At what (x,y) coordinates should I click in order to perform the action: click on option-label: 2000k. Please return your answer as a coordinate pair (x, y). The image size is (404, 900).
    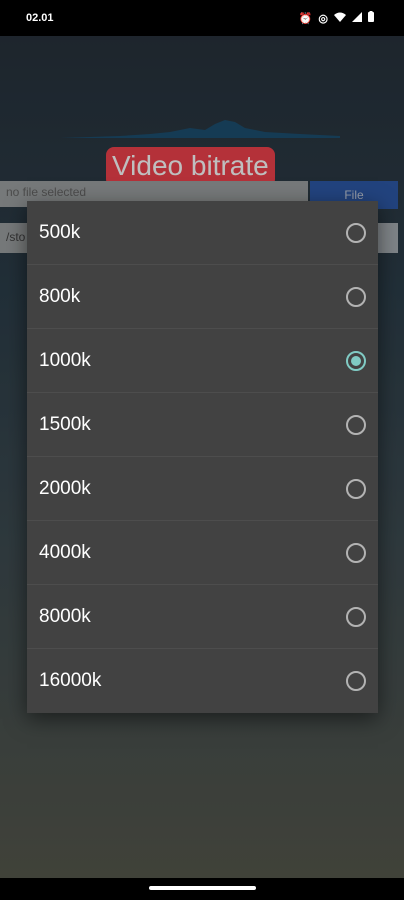
    Looking at the image, I should click on (65, 488).